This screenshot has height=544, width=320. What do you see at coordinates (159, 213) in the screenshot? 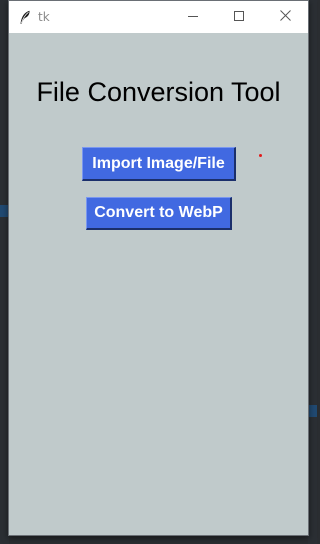
I see `convert-to-webp-button: Convert to WebP` at bounding box center [159, 213].